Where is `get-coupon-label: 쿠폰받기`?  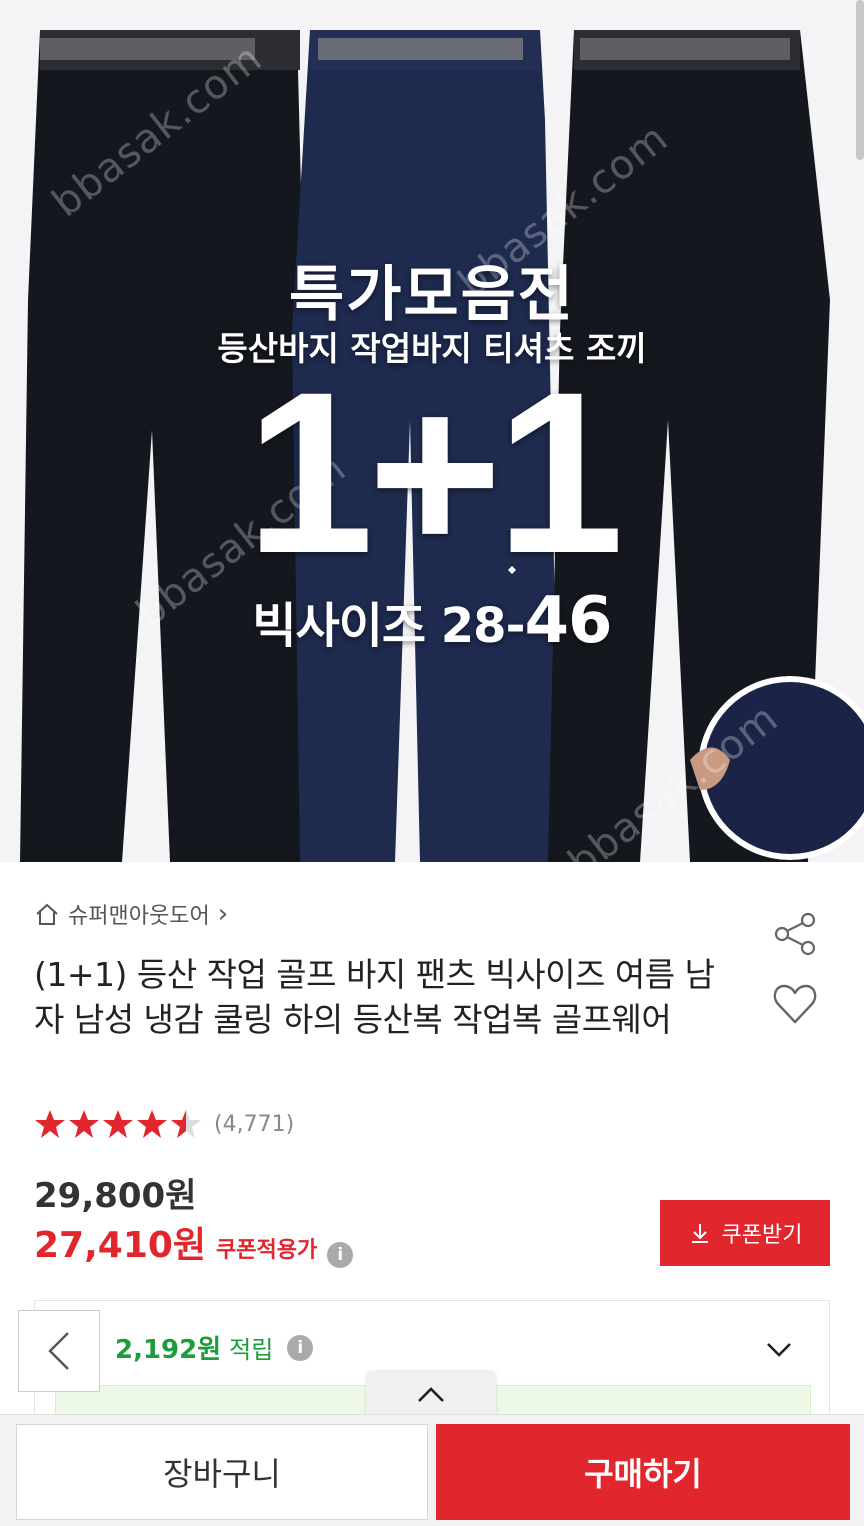
get-coupon-label: 쿠폰받기 is located at coordinates (762, 1235).